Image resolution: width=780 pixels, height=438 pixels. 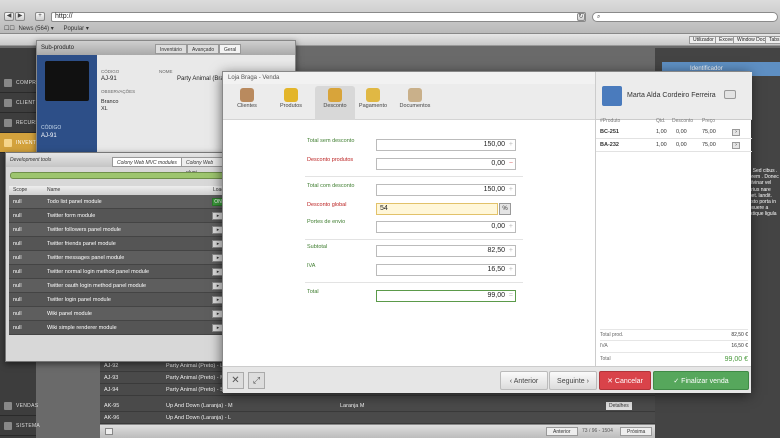 I want to click on percent-toggle: %, so click(x=505, y=209).